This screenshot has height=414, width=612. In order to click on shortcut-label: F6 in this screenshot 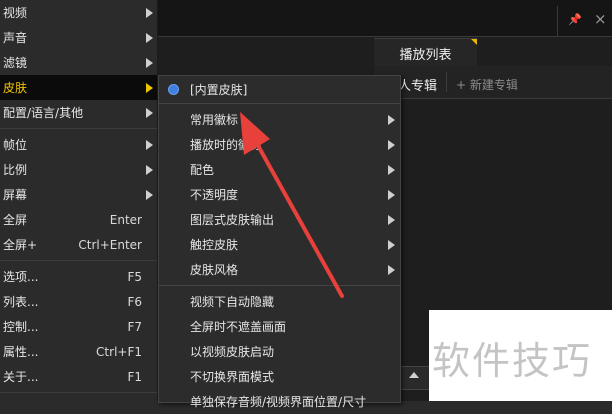, I will do `click(134, 301)`.